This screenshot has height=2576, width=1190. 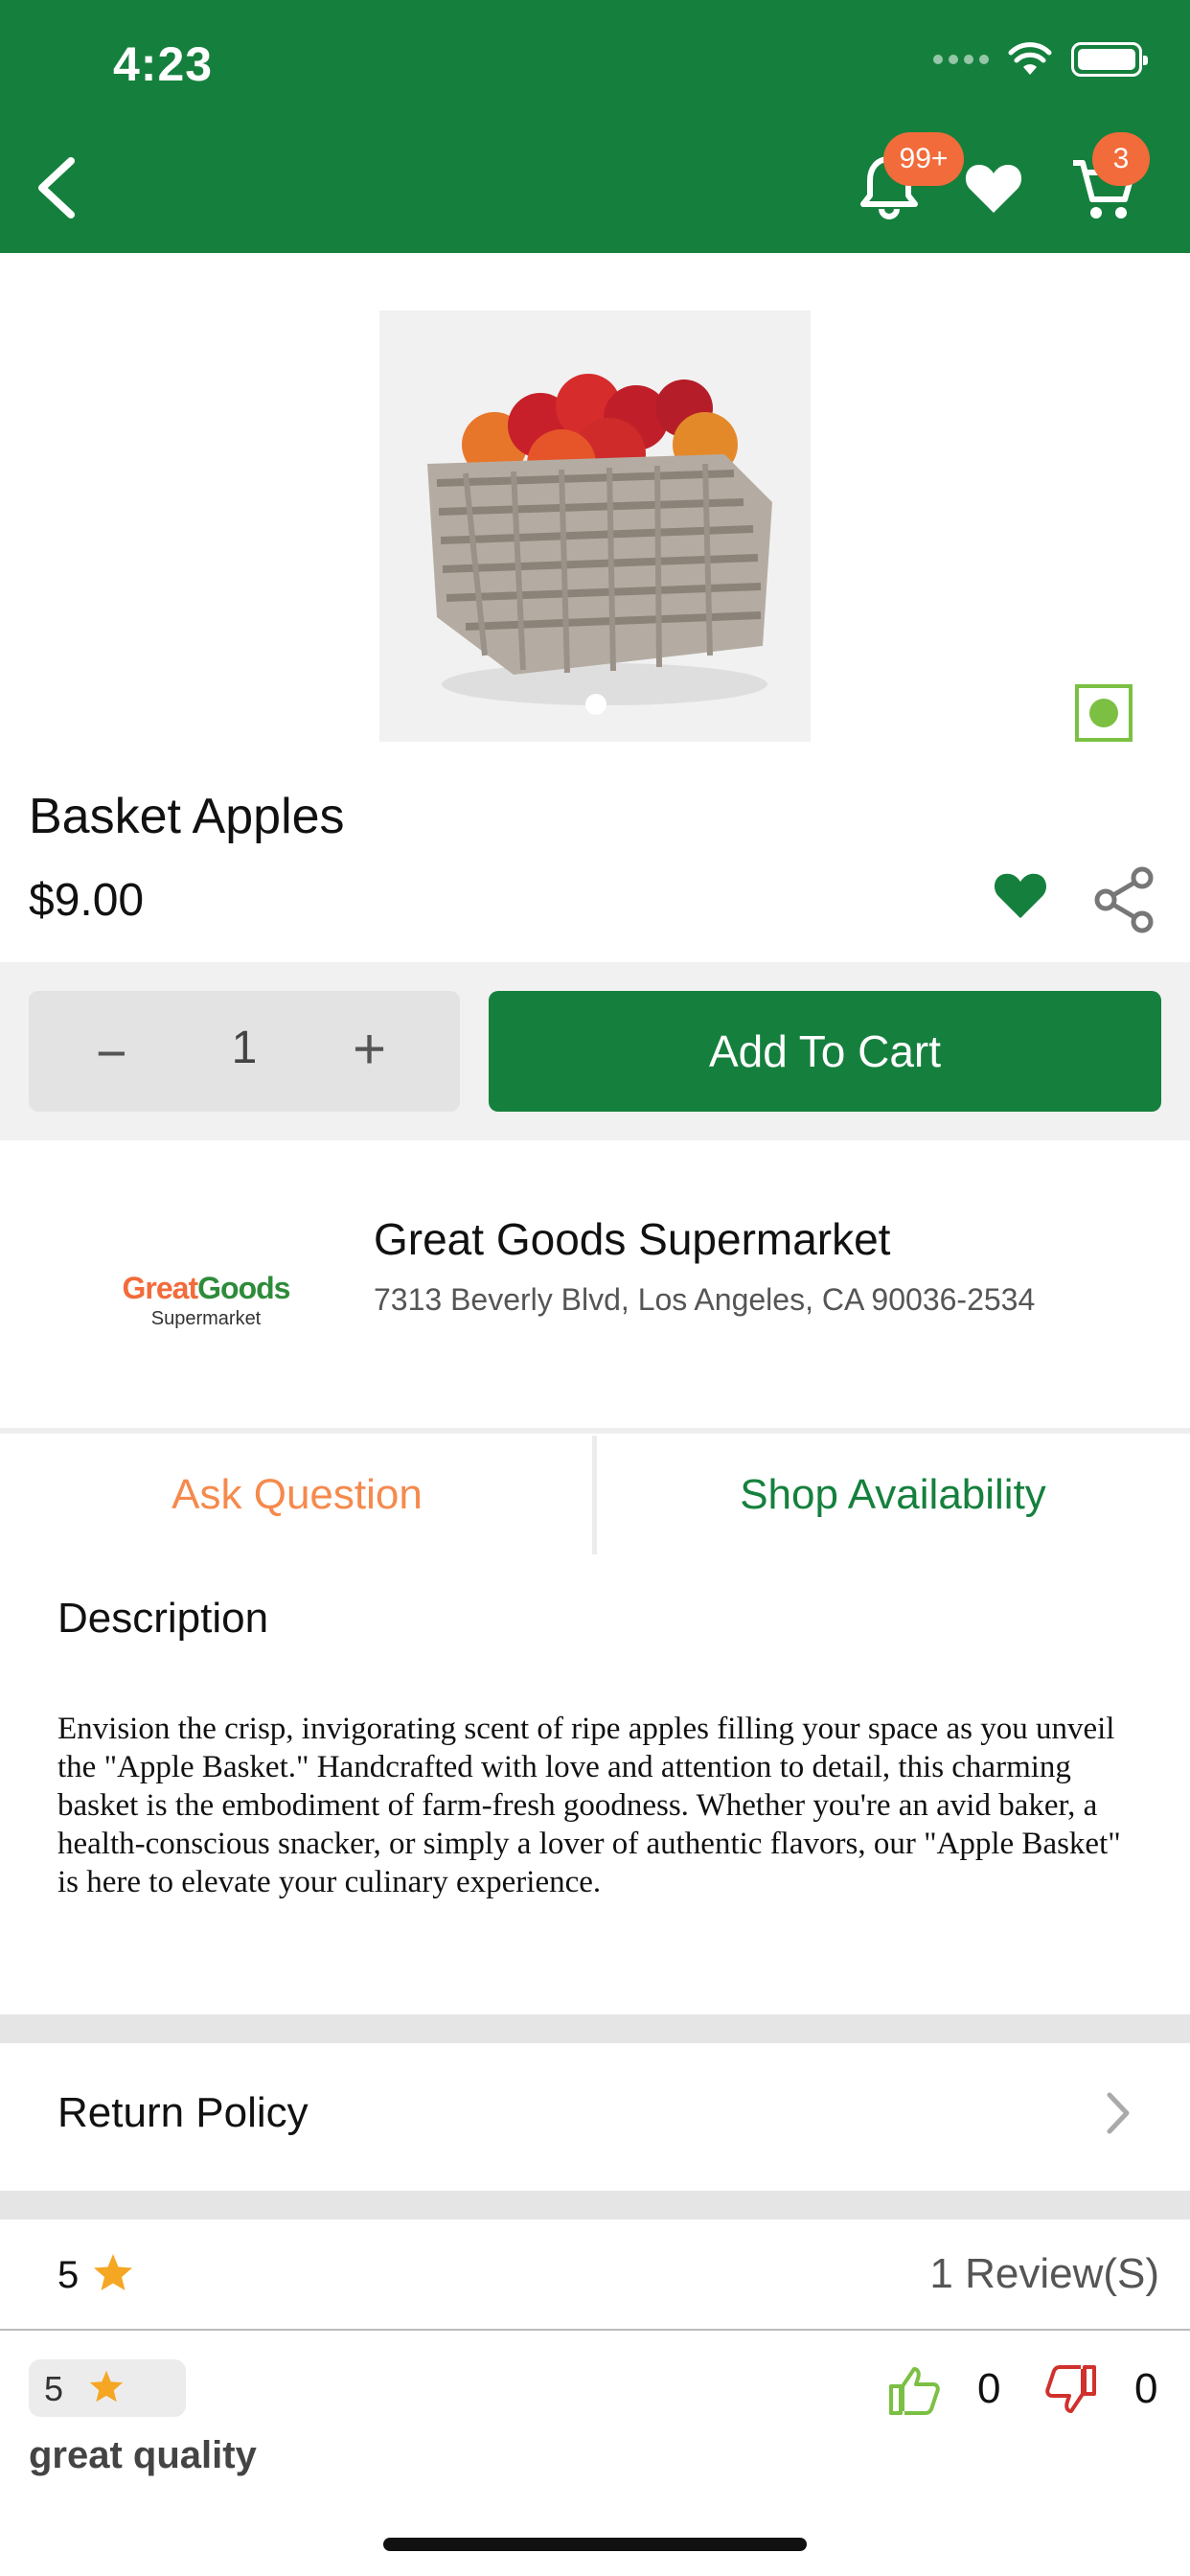 I want to click on store-logo-wordmark: GreatGoods, so click(x=207, y=1288).